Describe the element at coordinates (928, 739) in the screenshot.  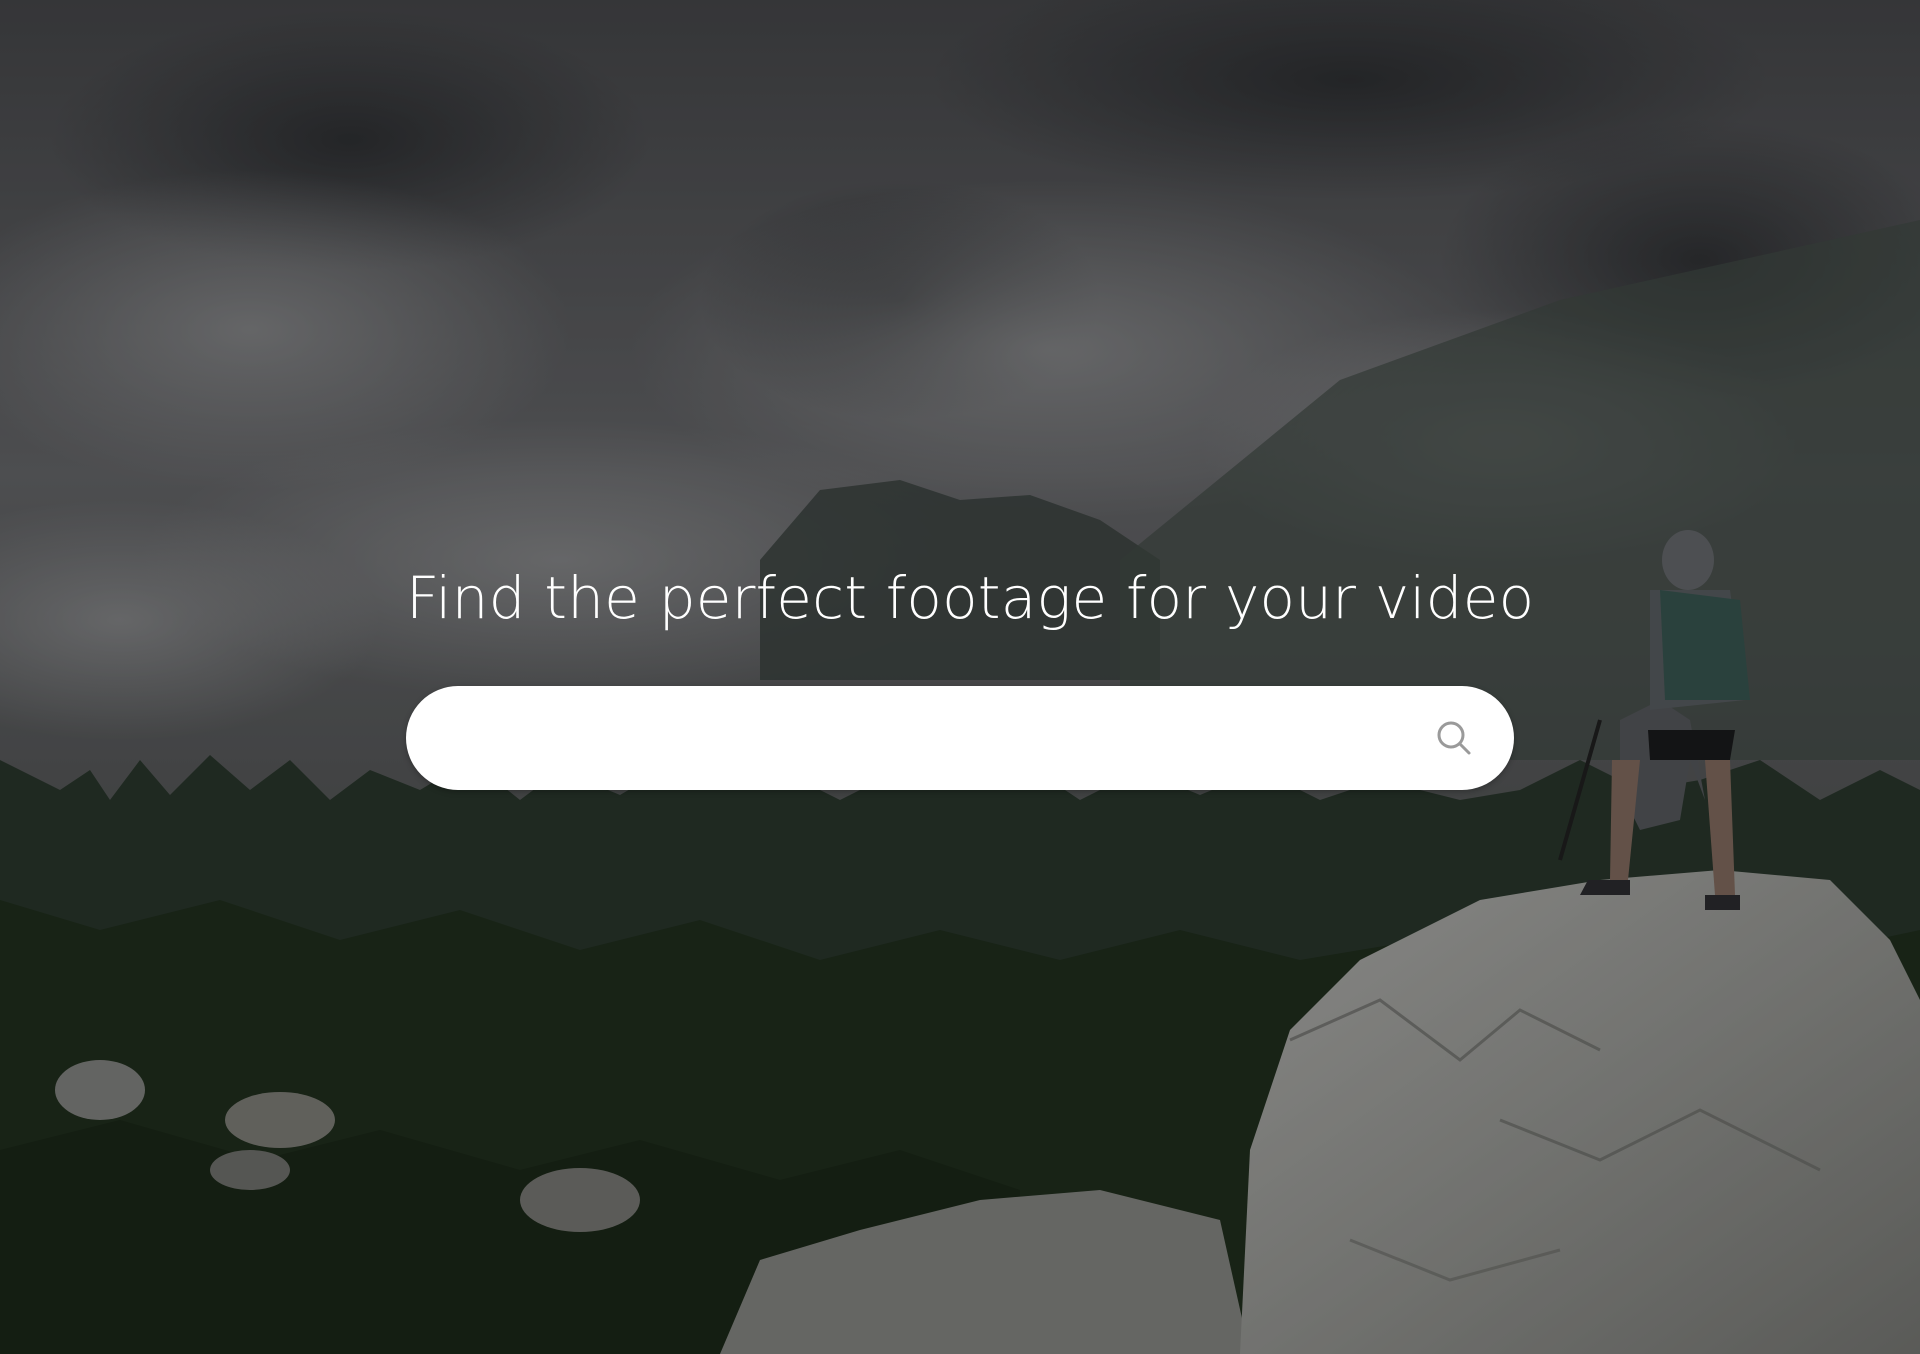
I see `search-input` at that location.